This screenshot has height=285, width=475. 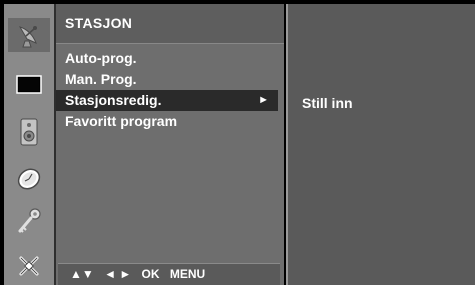 What do you see at coordinates (113, 100) in the screenshot?
I see `menu-item-label: Stasjonsredig.` at bounding box center [113, 100].